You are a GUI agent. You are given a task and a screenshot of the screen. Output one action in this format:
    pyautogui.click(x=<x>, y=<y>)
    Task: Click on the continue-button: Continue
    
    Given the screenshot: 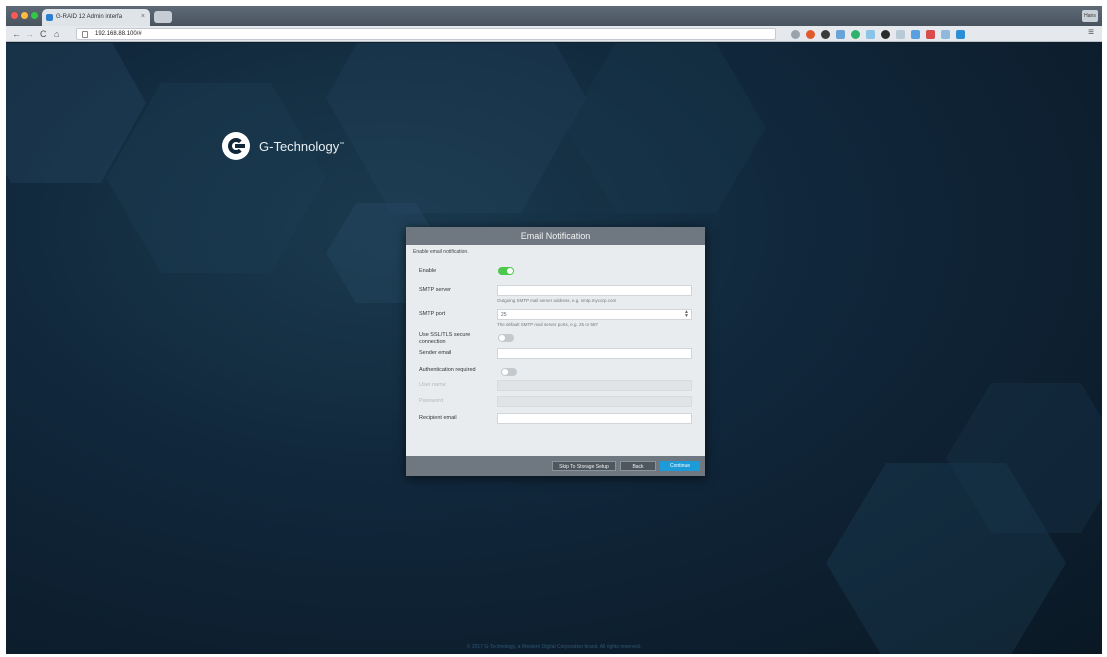 What is the action you would take?
    pyautogui.click(x=680, y=466)
    